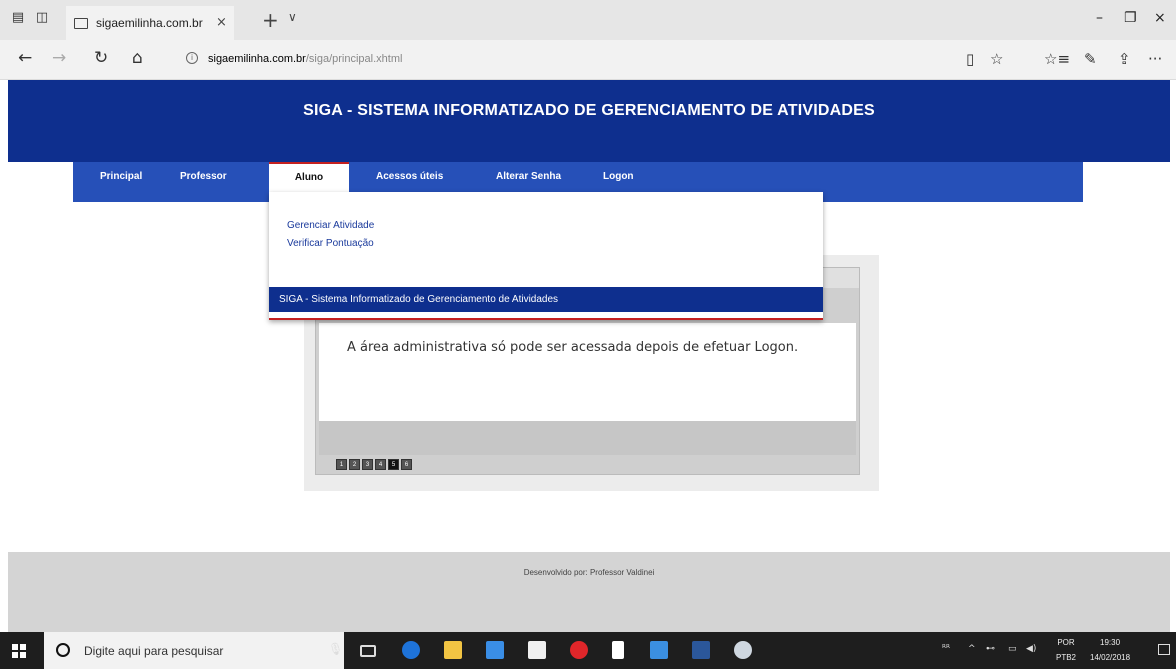 The width and height of the screenshot is (1176, 669). Describe the element at coordinates (1110, 642) in the screenshot. I see `clock-time: 19:30` at that location.